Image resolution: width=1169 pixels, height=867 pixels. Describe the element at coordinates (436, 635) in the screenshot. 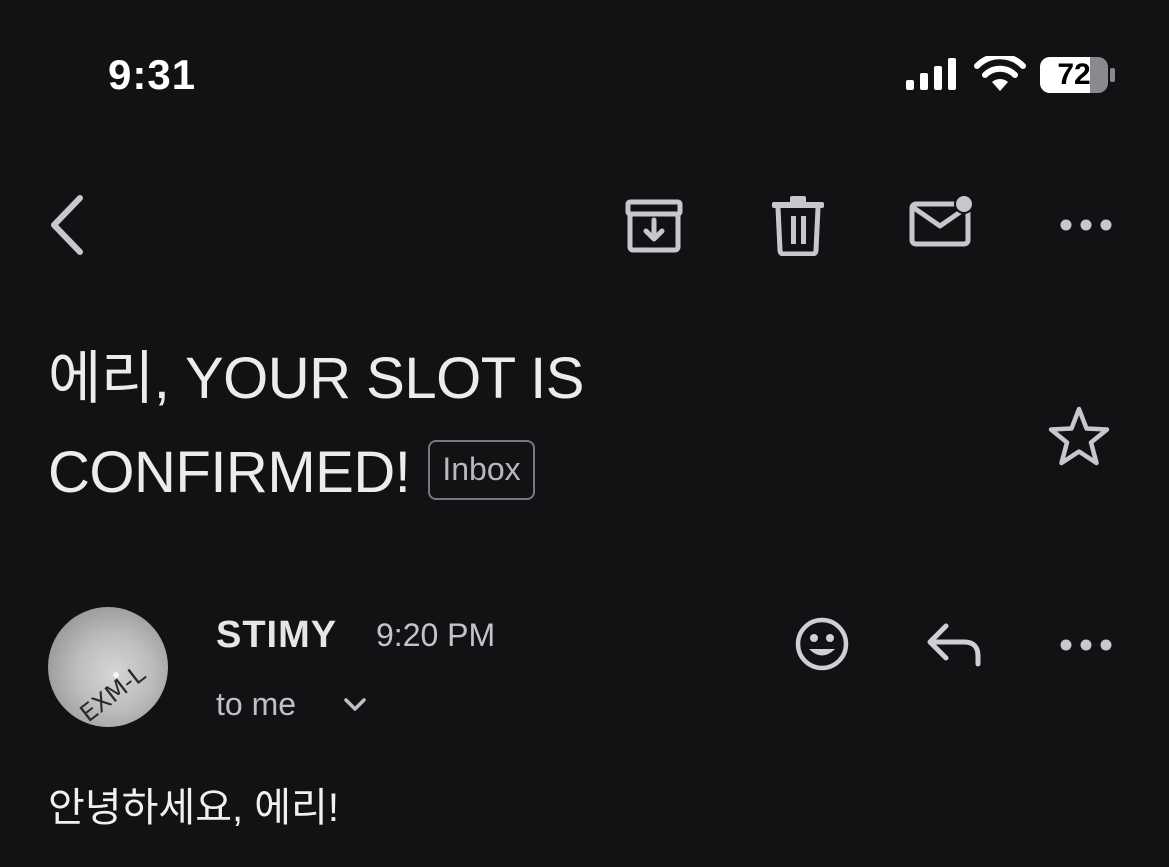

I see `sent-time: 9:20 PM` at that location.